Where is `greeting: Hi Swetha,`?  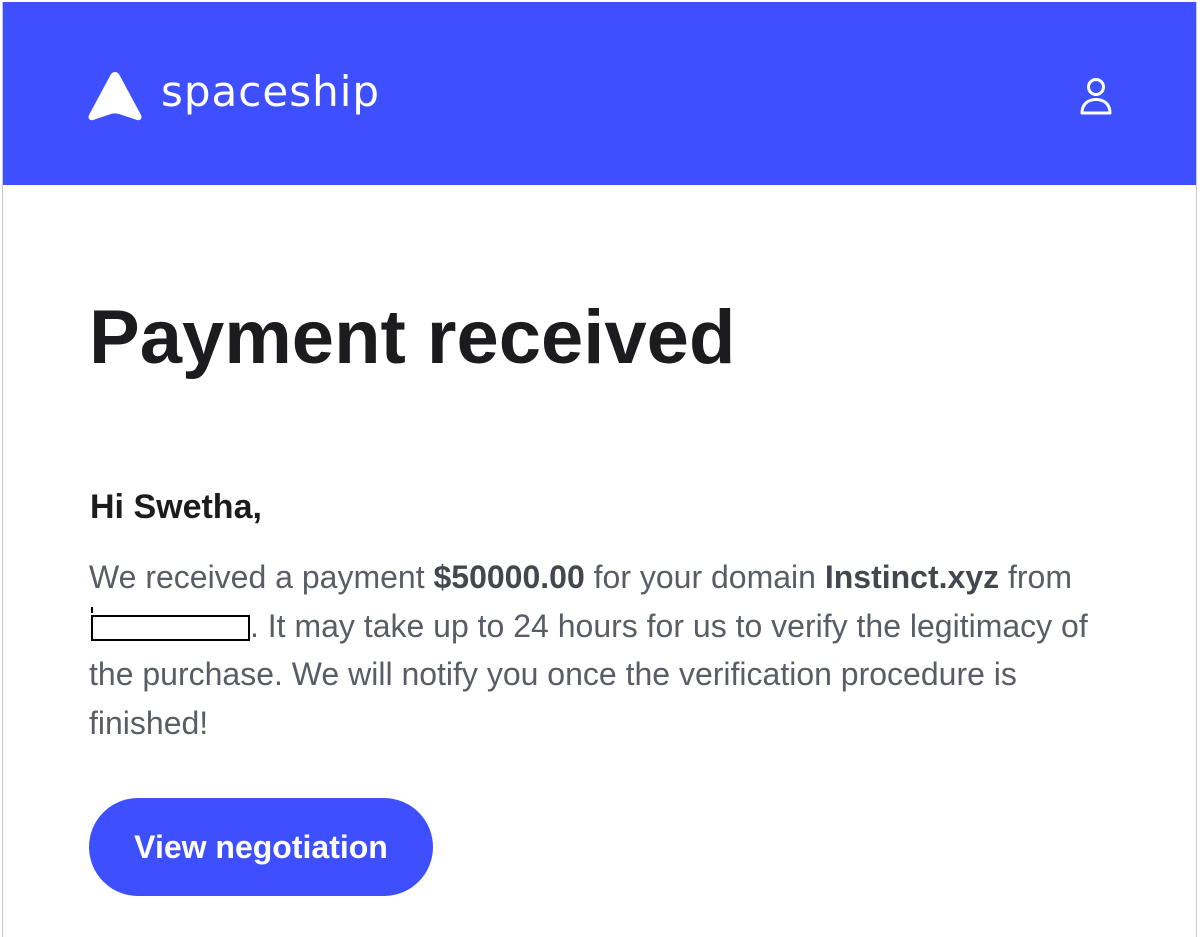
greeting: Hi Swetha, is located at coordinates (176, 507).